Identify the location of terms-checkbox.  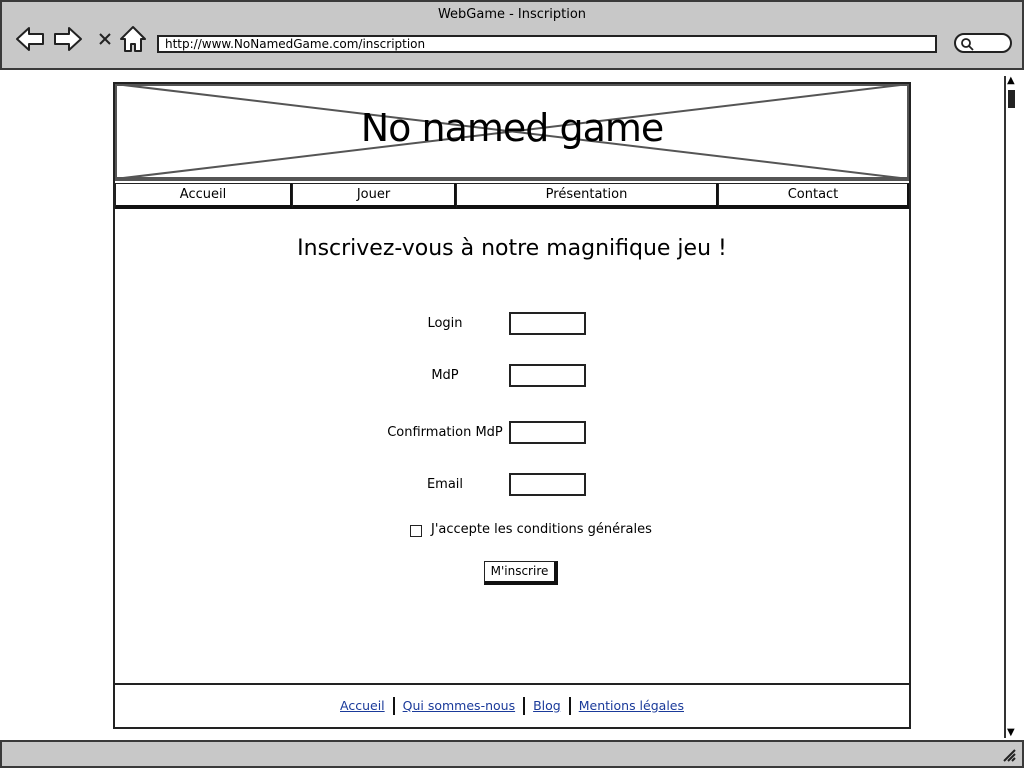
(416, 531).